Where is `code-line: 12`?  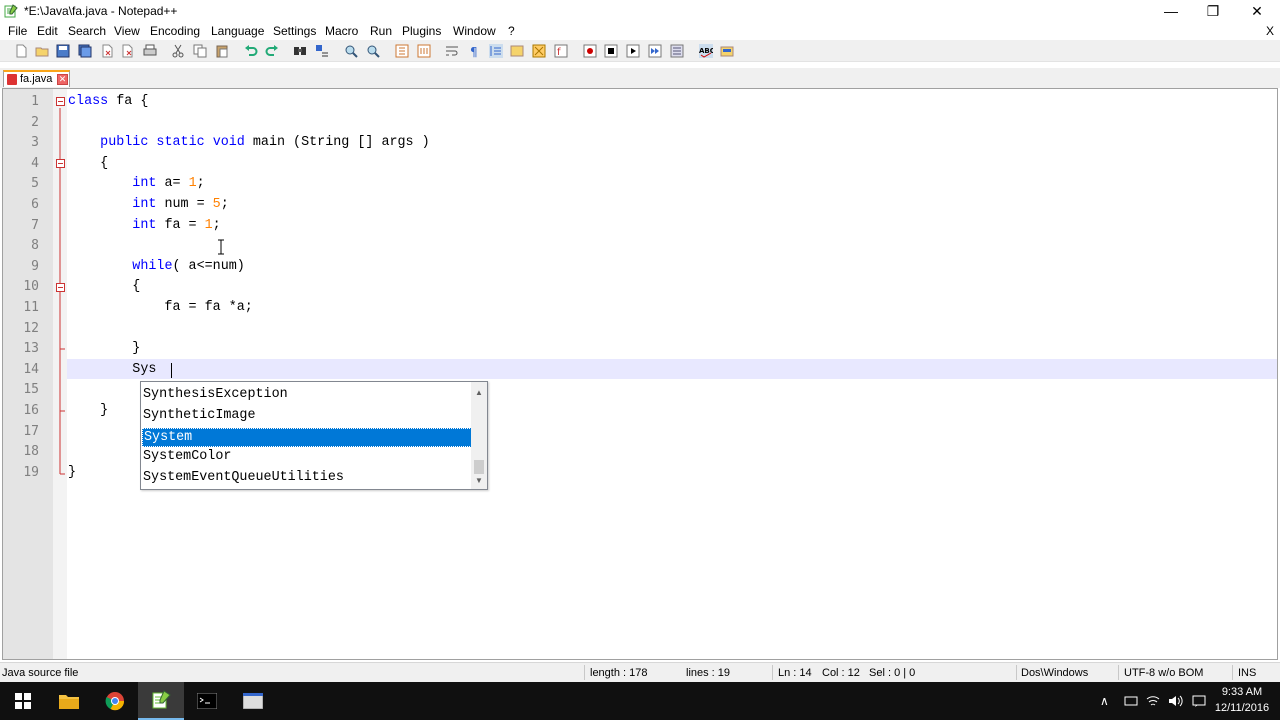
code-line: 12 is located at coordinates (640, 328).